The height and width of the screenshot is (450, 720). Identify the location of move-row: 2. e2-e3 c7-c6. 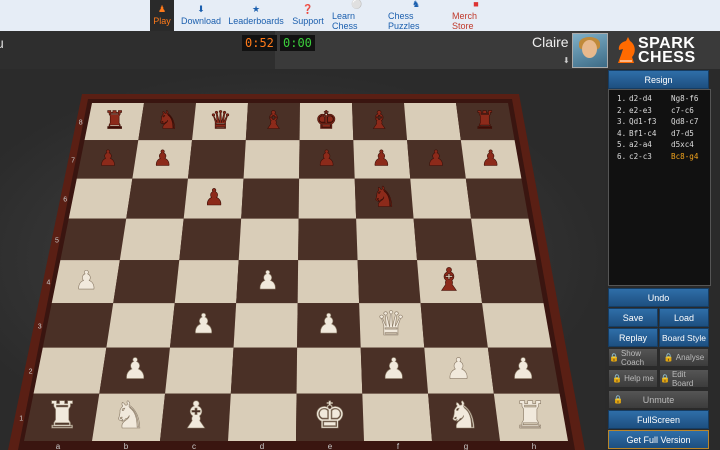
(659, 111).